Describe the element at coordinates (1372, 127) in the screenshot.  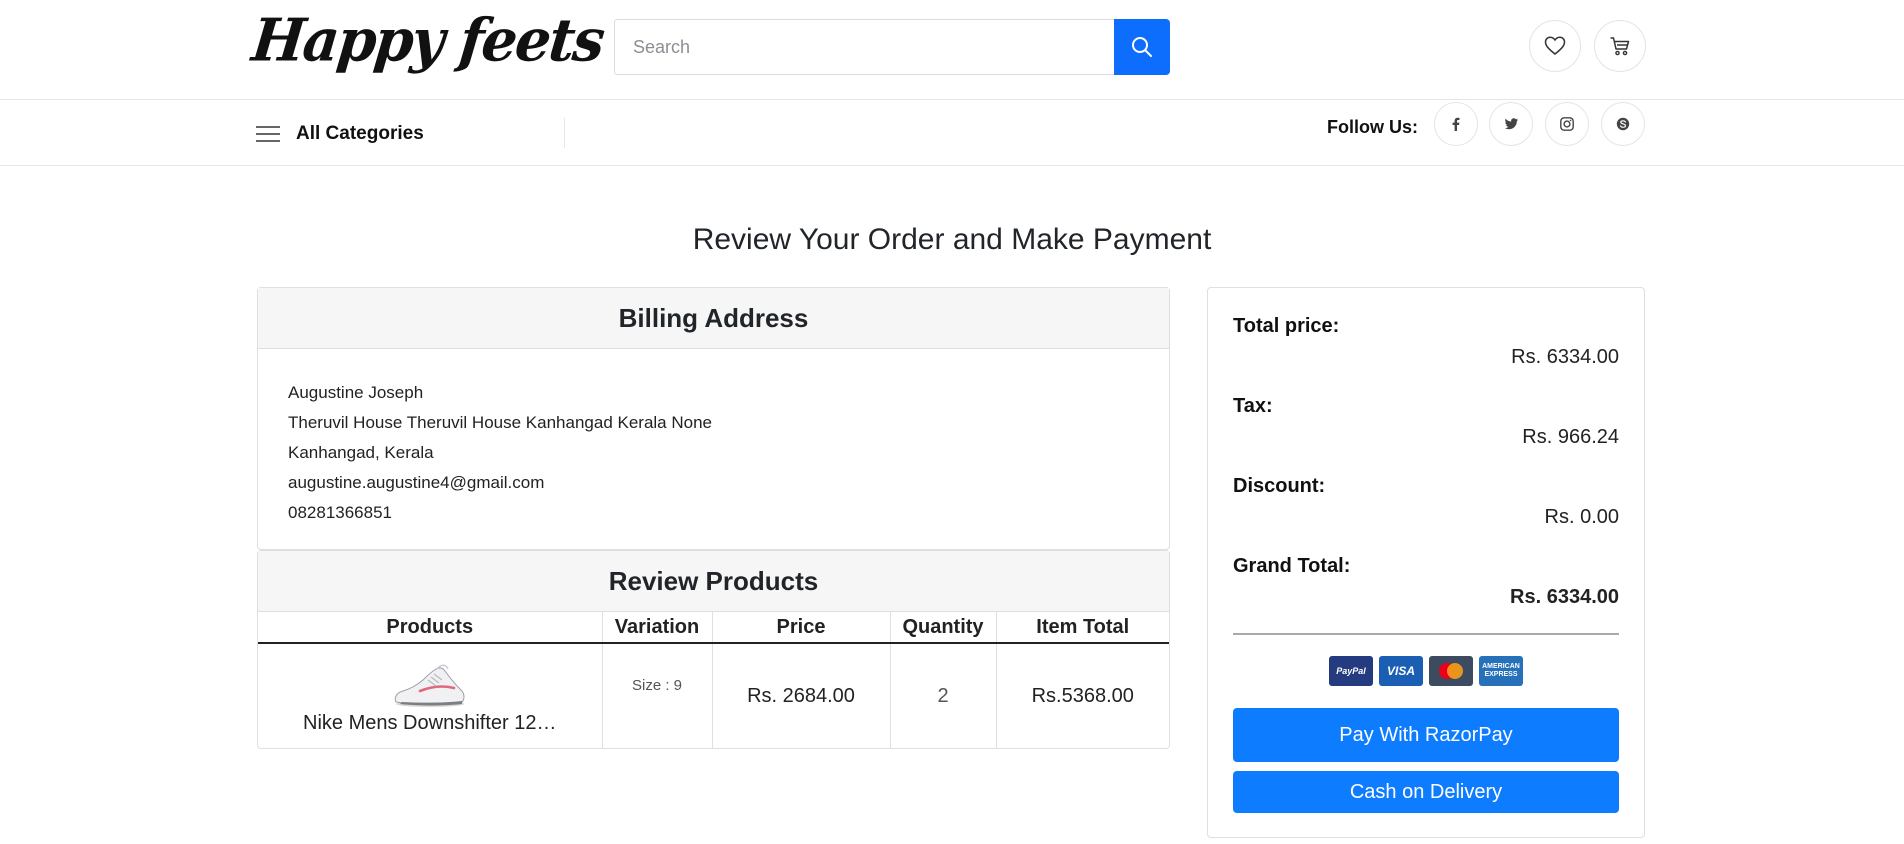
I see `follow-us-label: Follow Us:` at that location.